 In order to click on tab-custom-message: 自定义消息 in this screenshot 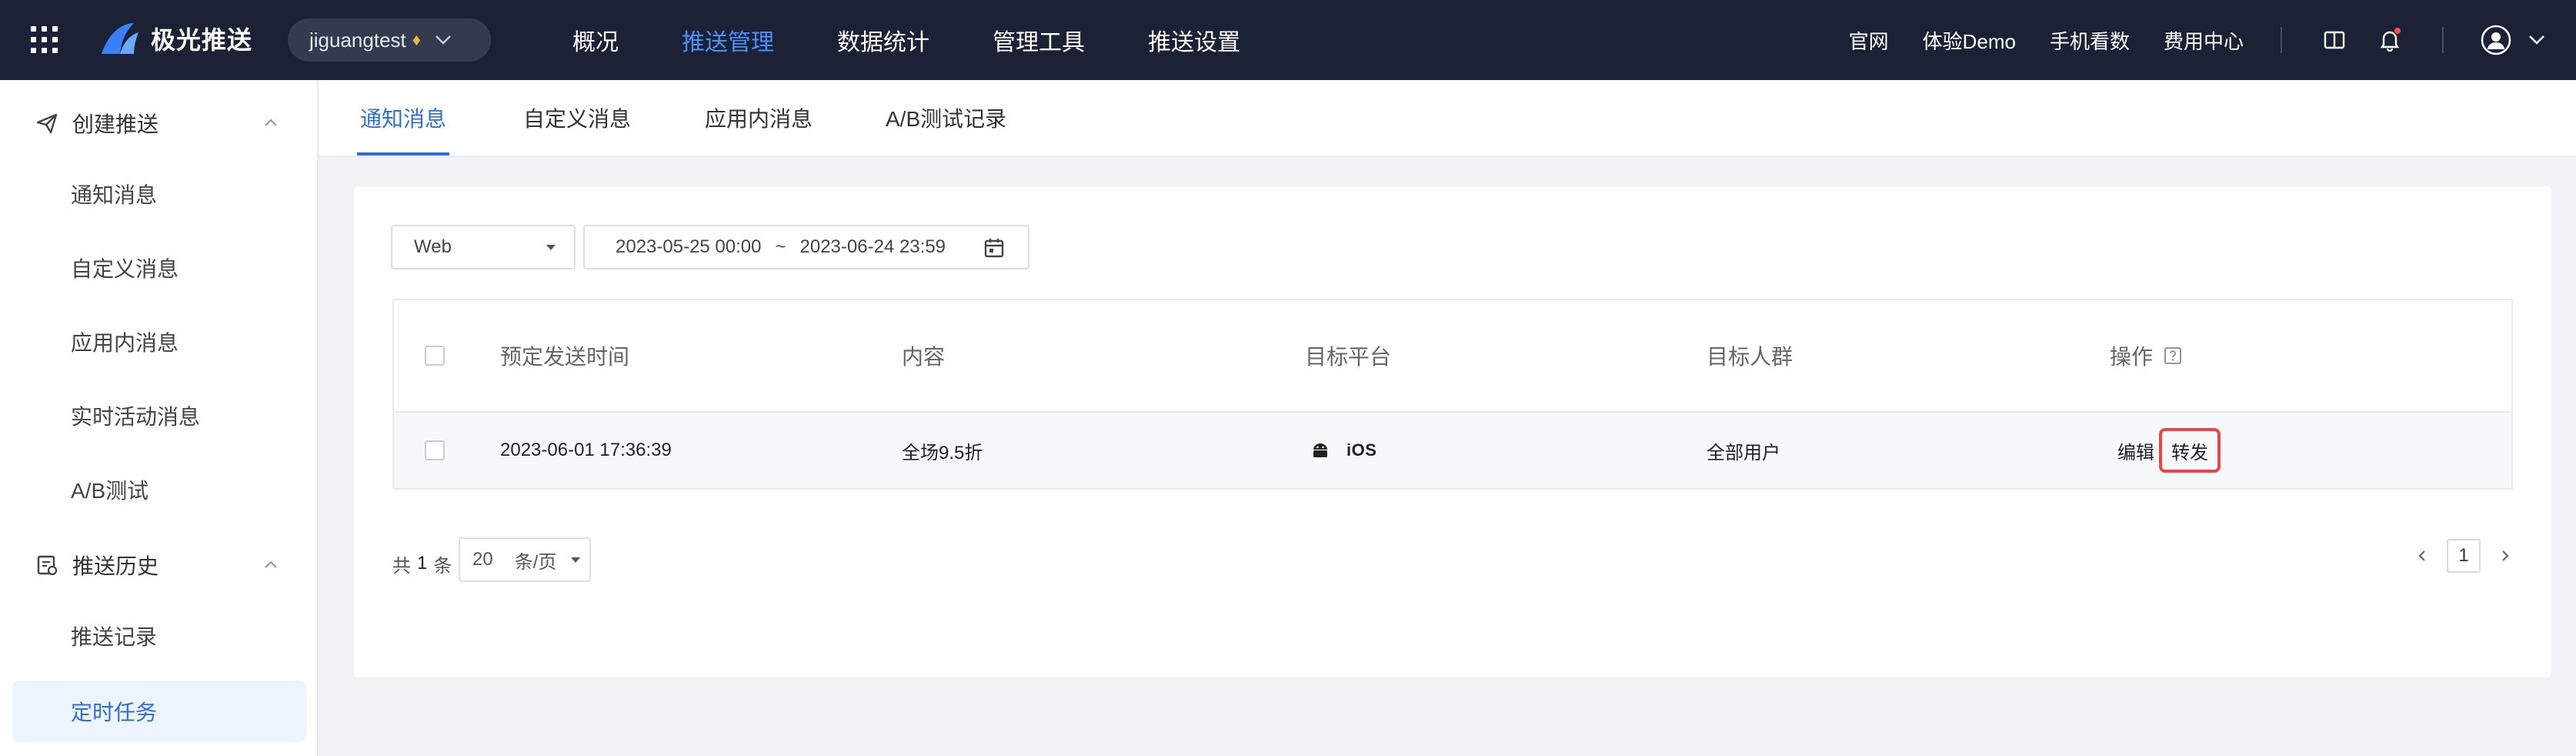, I will do `click(577, 118)`.